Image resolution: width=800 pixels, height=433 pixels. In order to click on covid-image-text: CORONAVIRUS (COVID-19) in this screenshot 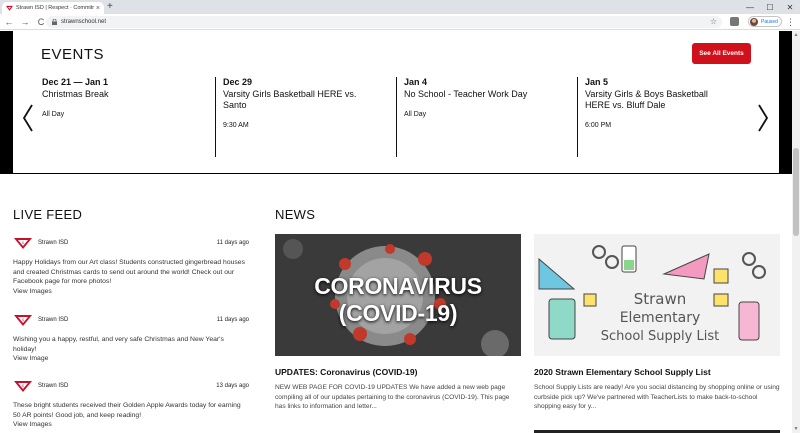, I will do `click(398, 299)`.